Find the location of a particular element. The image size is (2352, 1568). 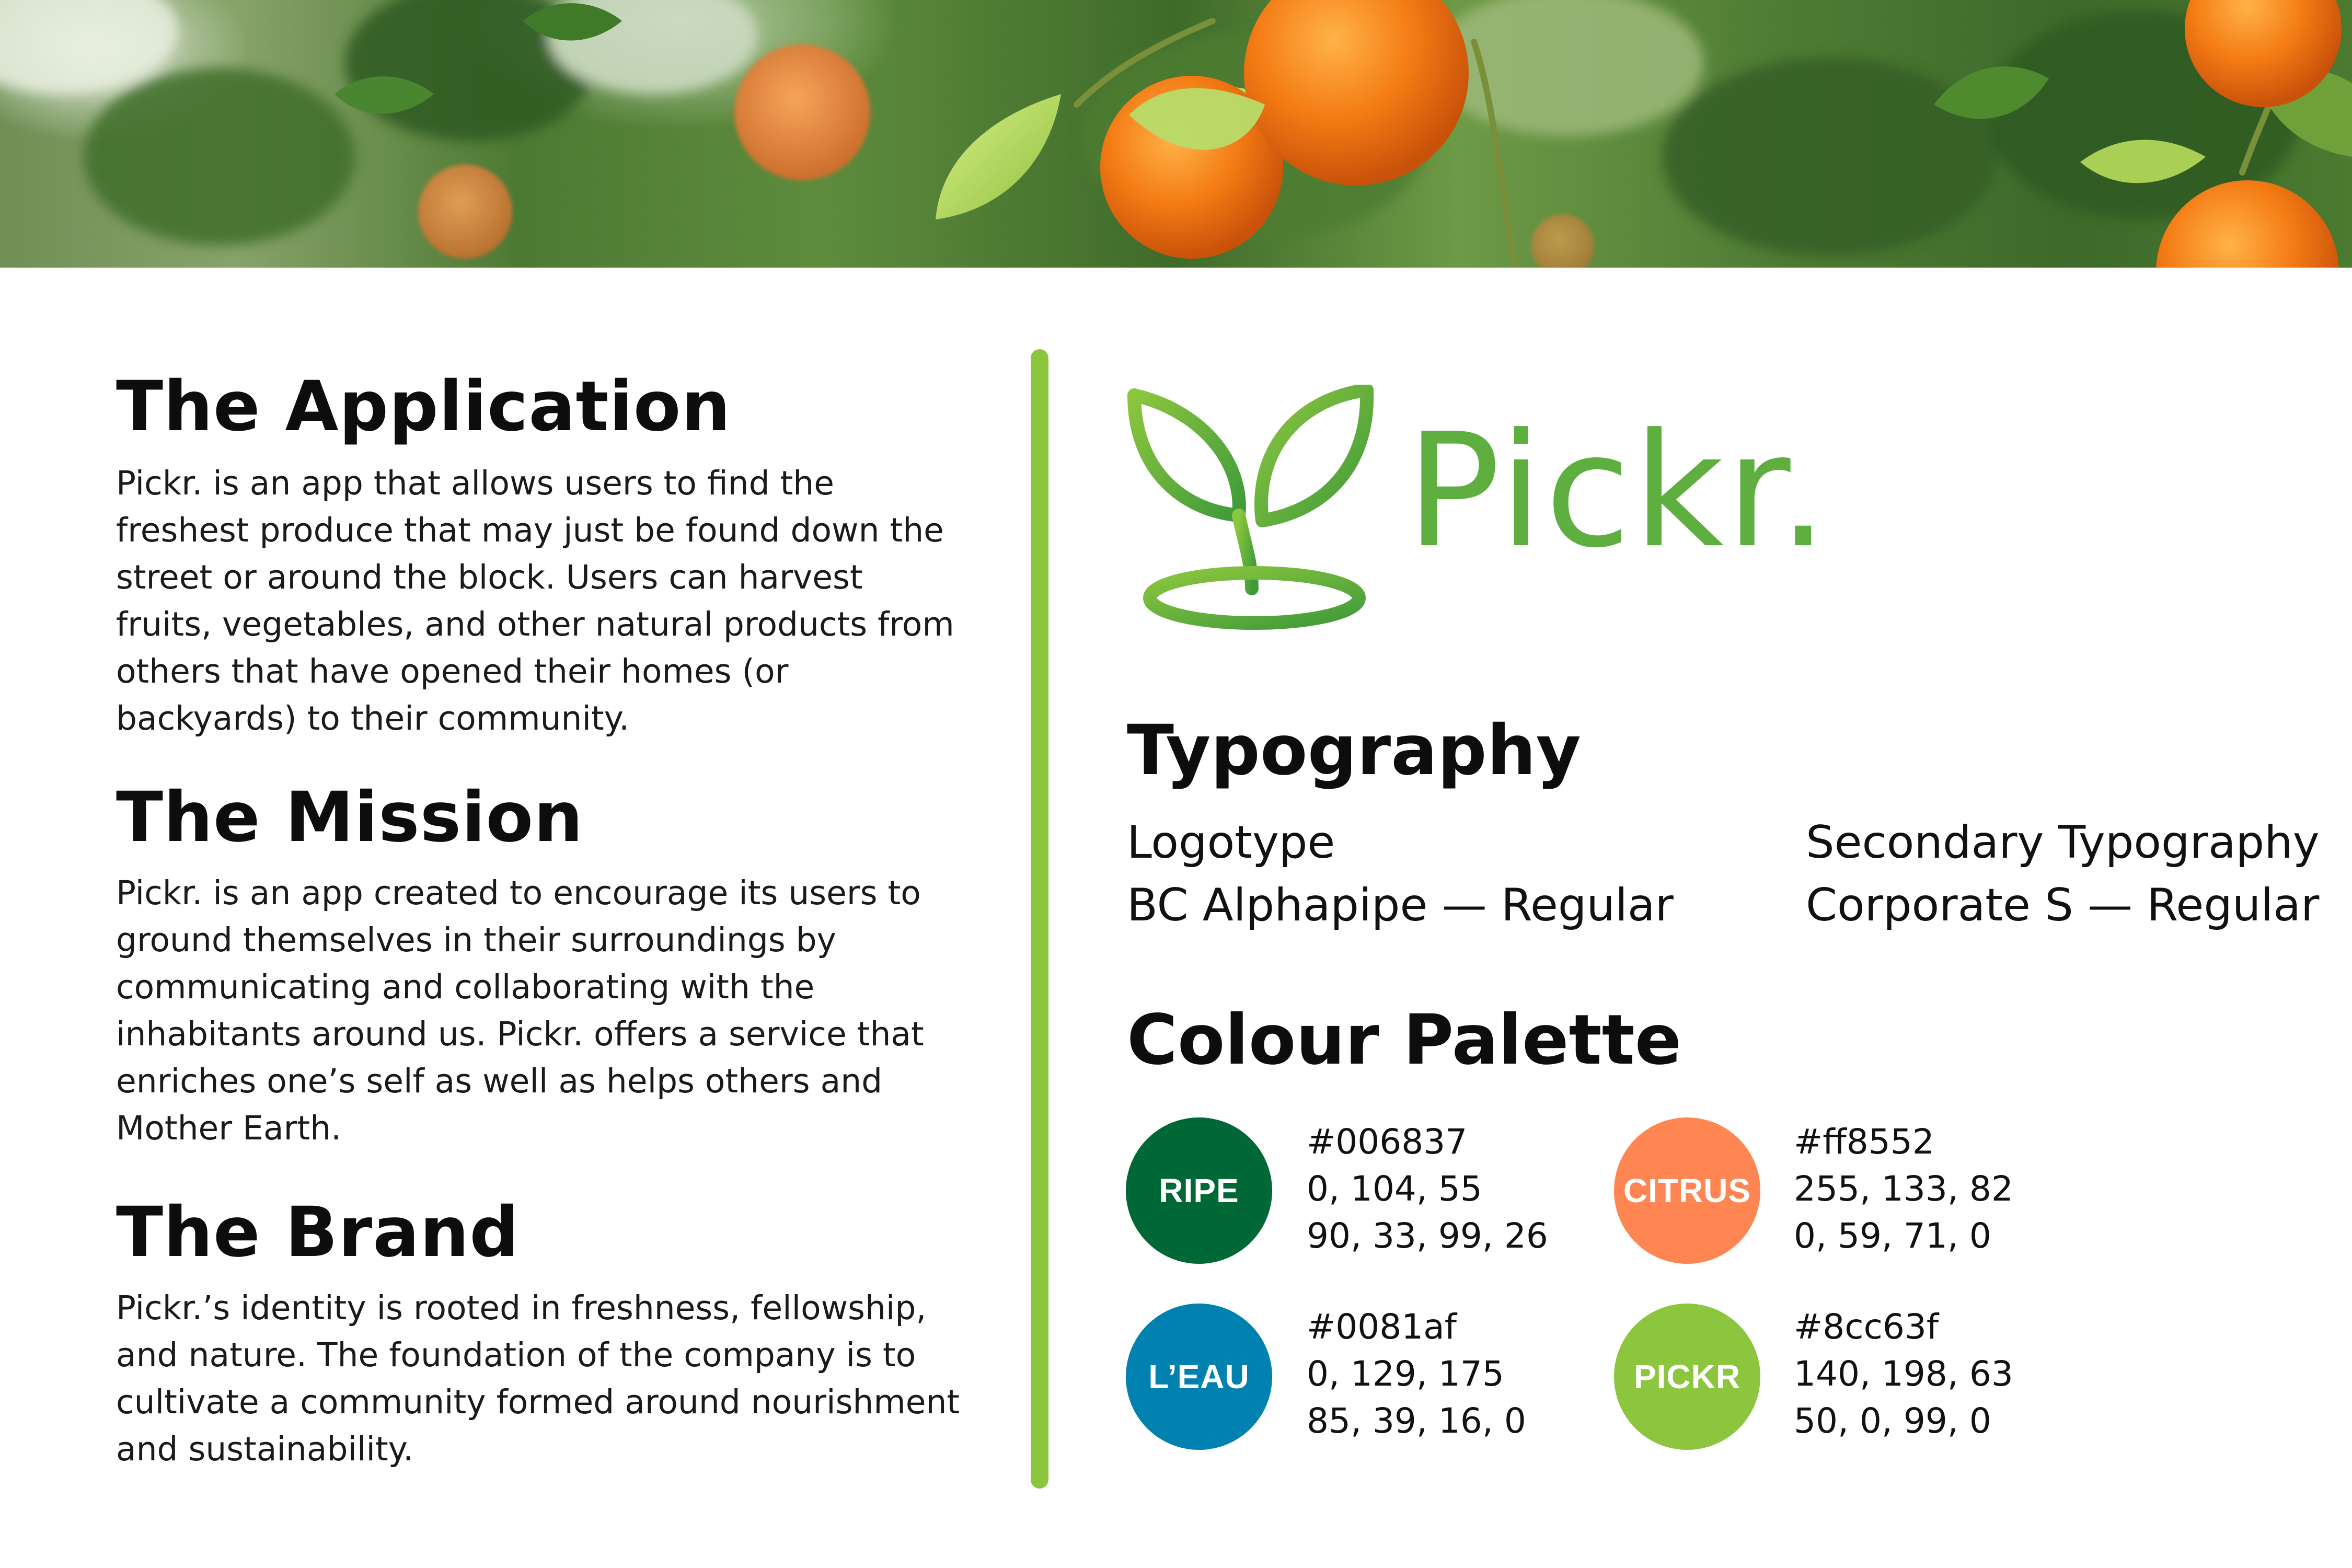

brand-title: The Brand is located at coordinates (318, 1232).